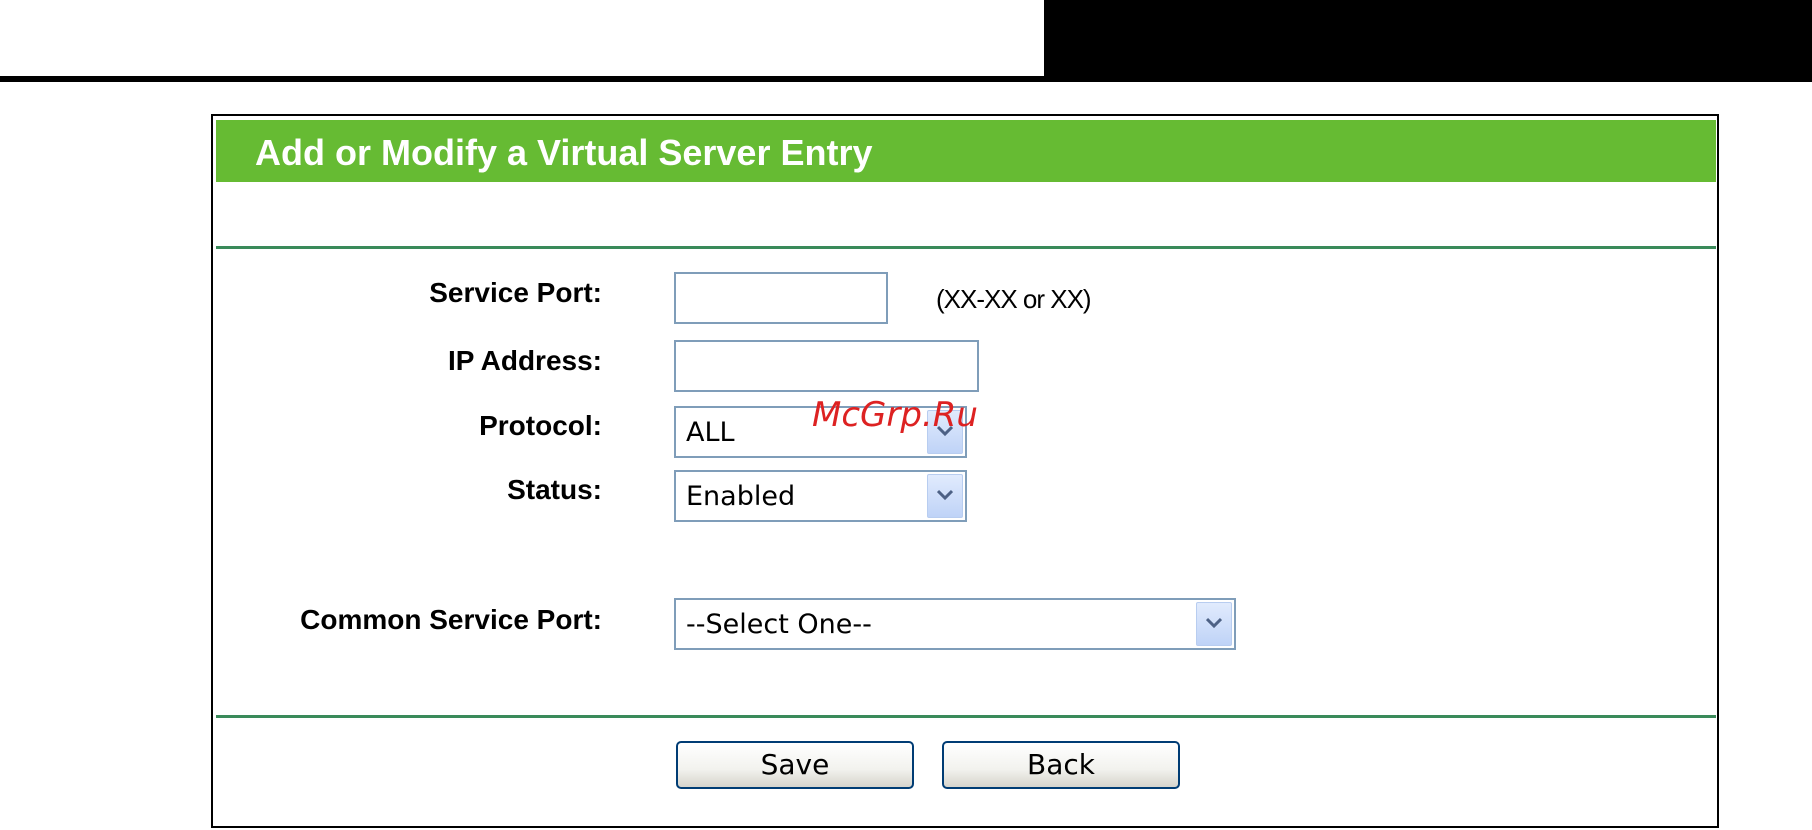 This screenshot has height=830, width=1812. I want to click on service-port-hint: (XX-XX or XX), so click(1014, 299).